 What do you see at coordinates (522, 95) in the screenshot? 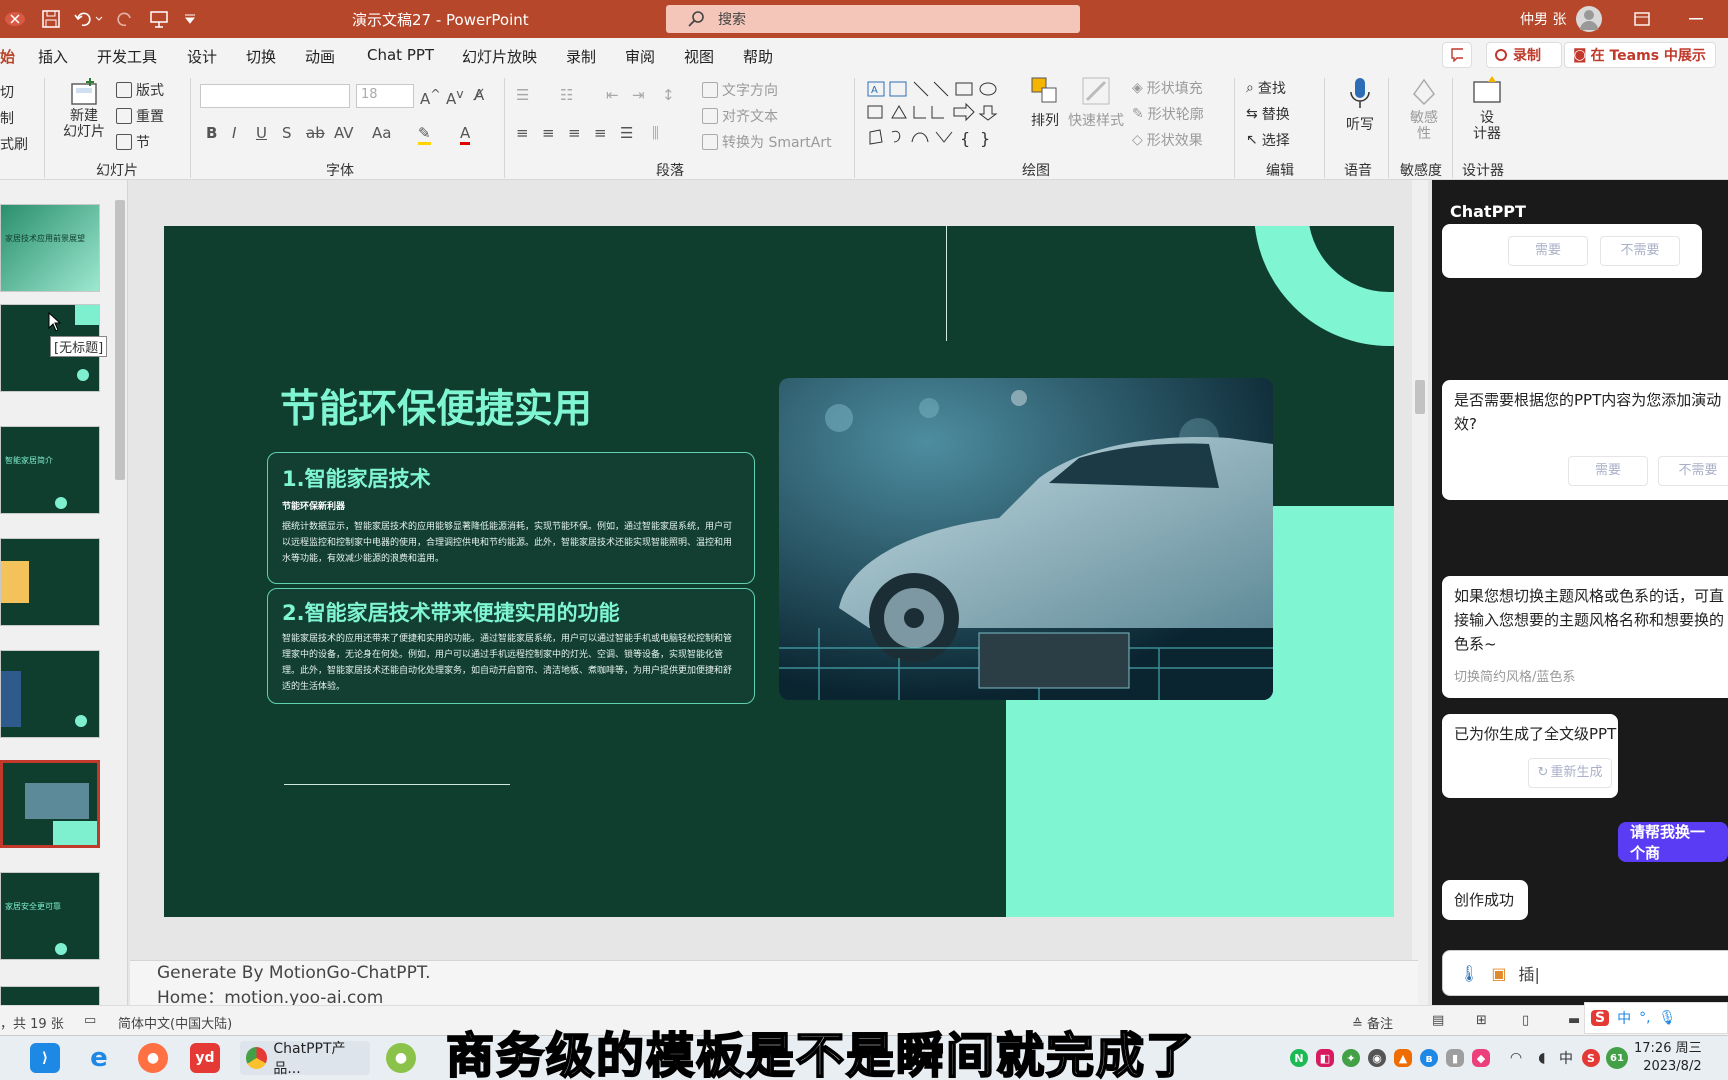
I see `bullets-icon: ☰` at bounding box center [522, 95].